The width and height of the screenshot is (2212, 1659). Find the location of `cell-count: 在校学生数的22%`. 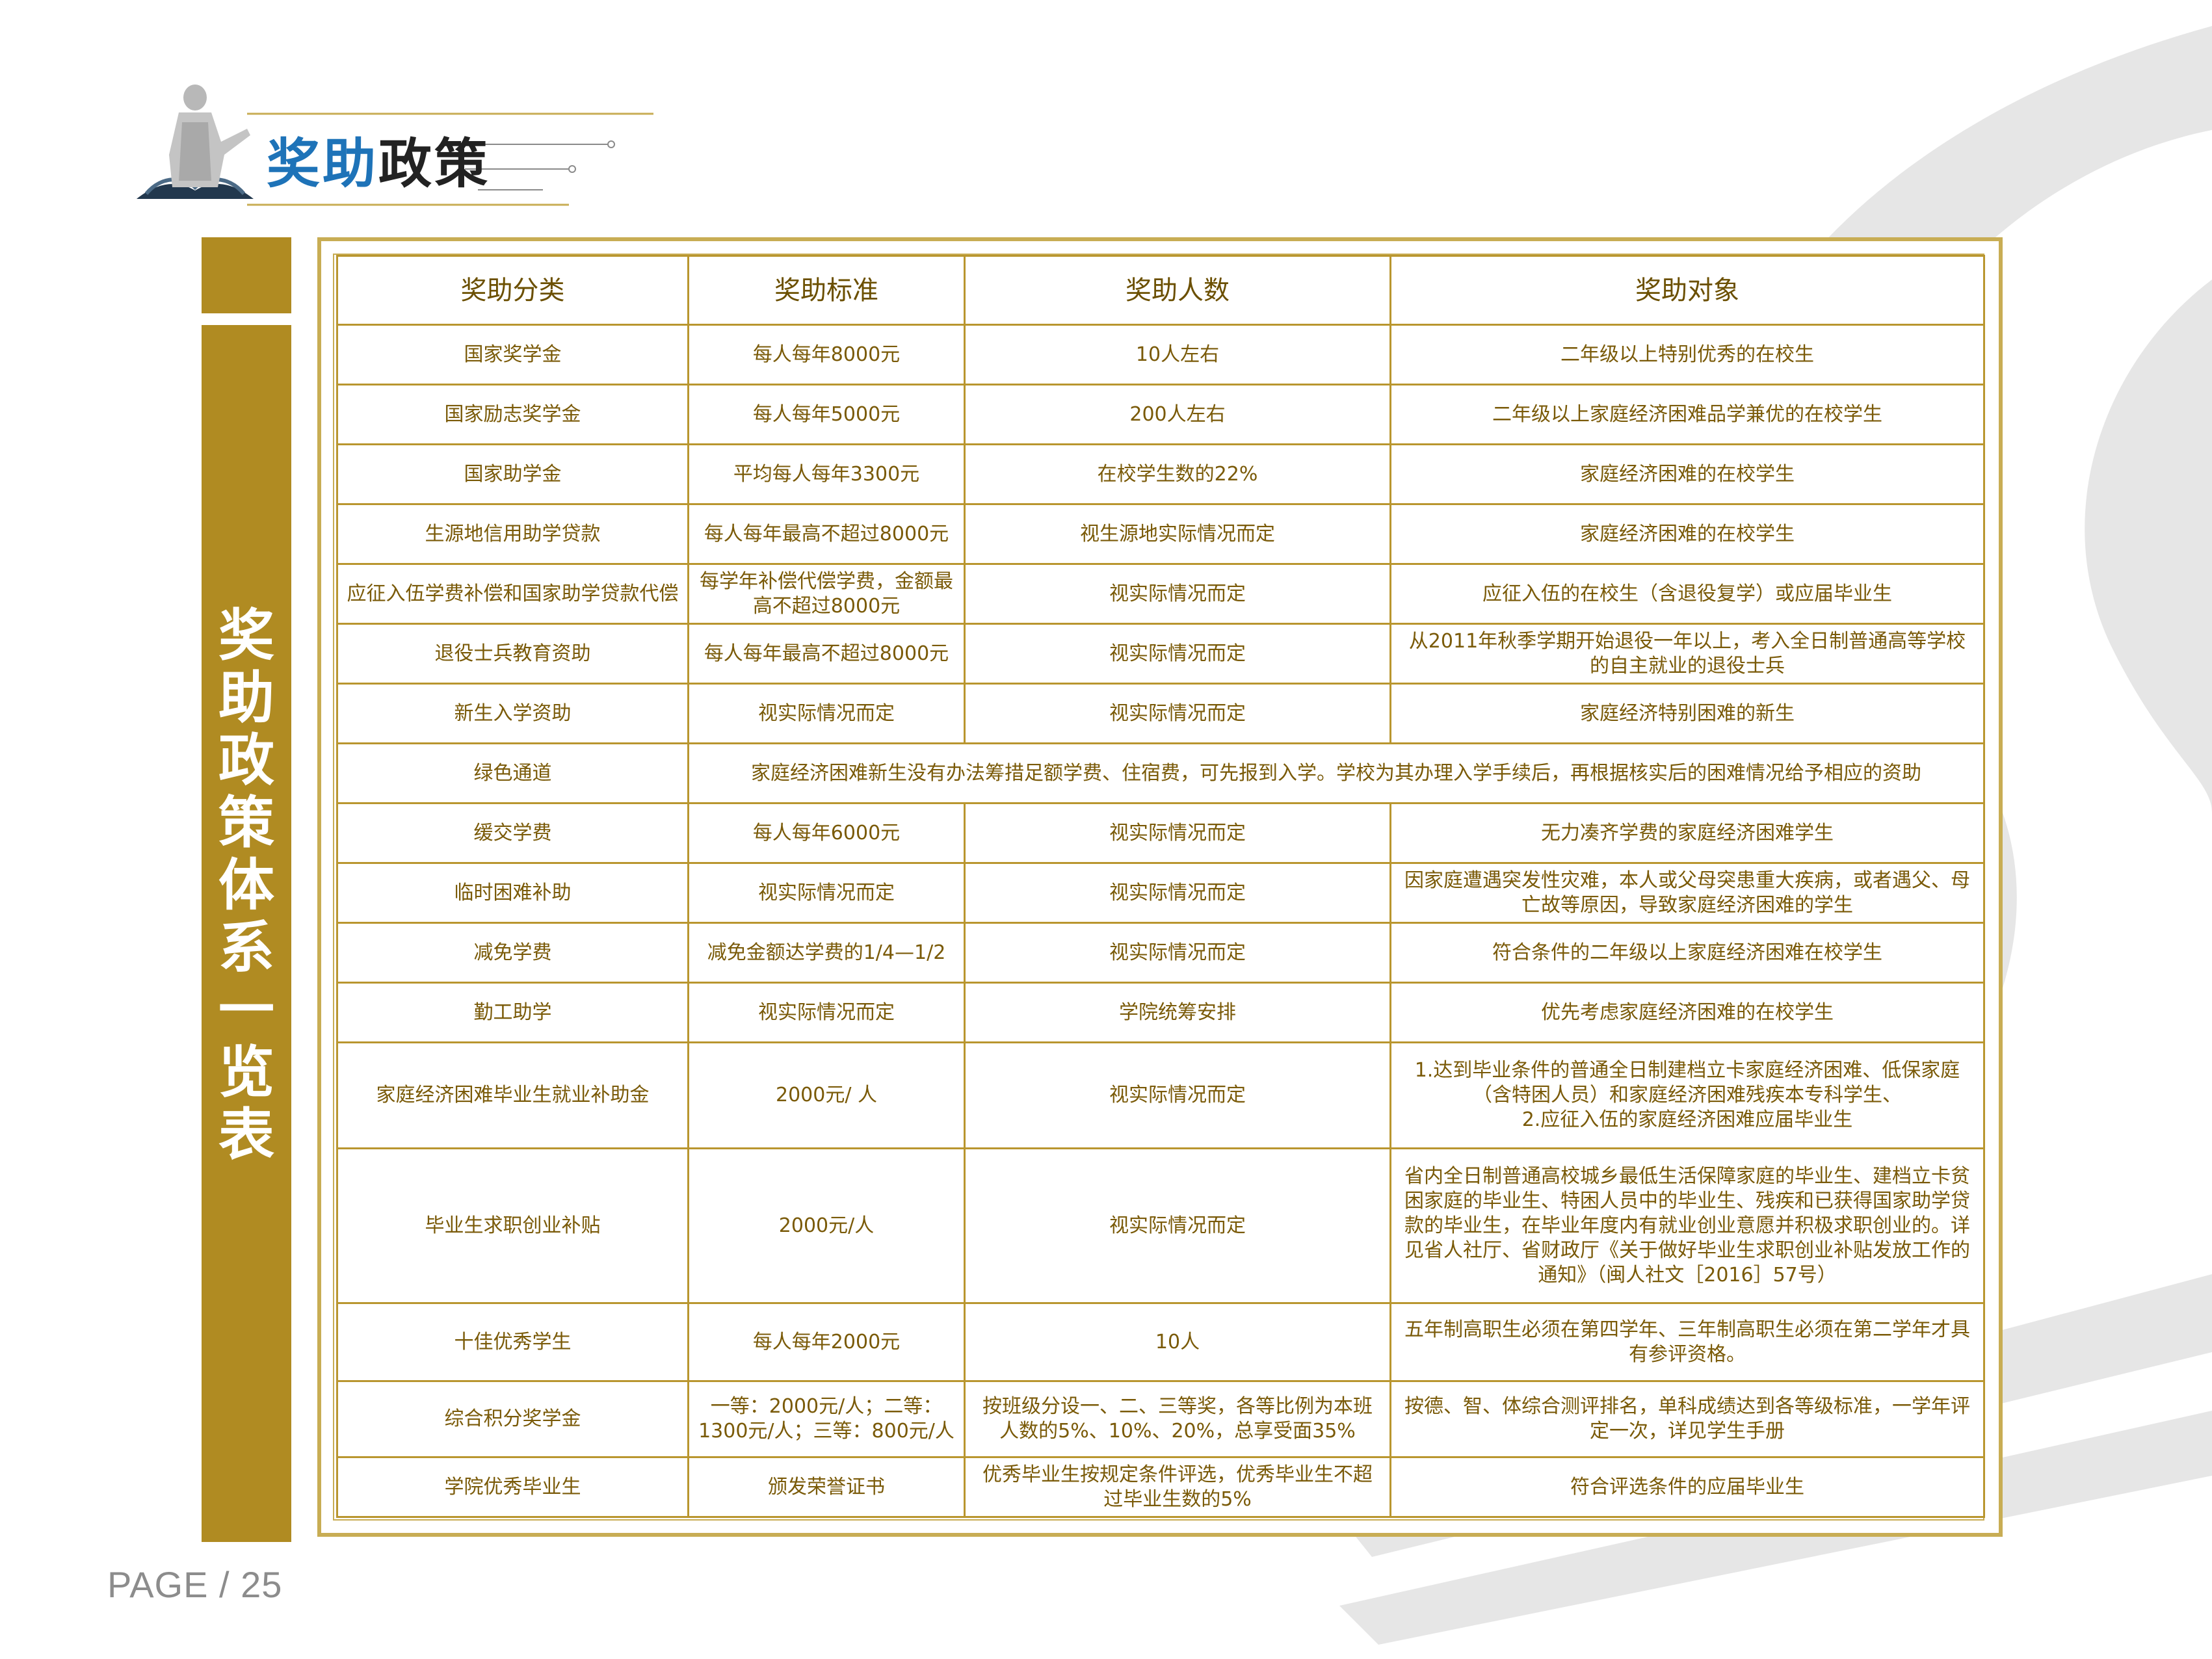

cell-count: 在校学生数的22% is located at coordinates (1177, 474).